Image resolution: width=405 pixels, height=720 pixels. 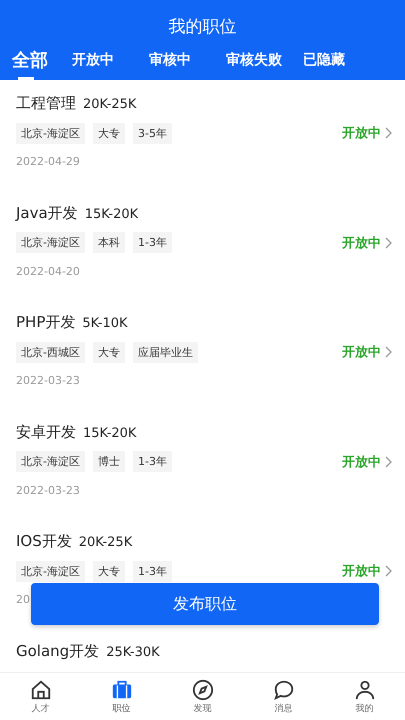 I want to click on tab: 已隐藏, so click(x=341, y=62).